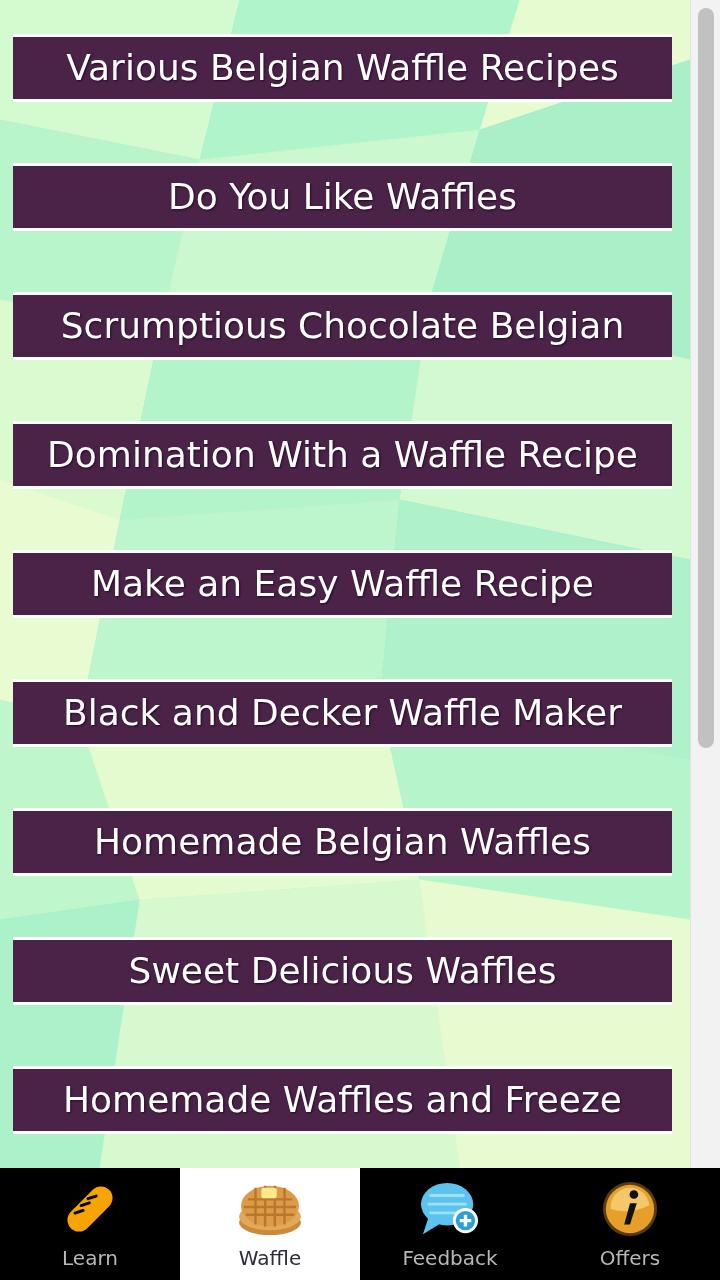  Describe the element at coordinates (342, 68) in the screenshot. I see `recipe-button: Various Belgian Waffle Recipes` at that location.